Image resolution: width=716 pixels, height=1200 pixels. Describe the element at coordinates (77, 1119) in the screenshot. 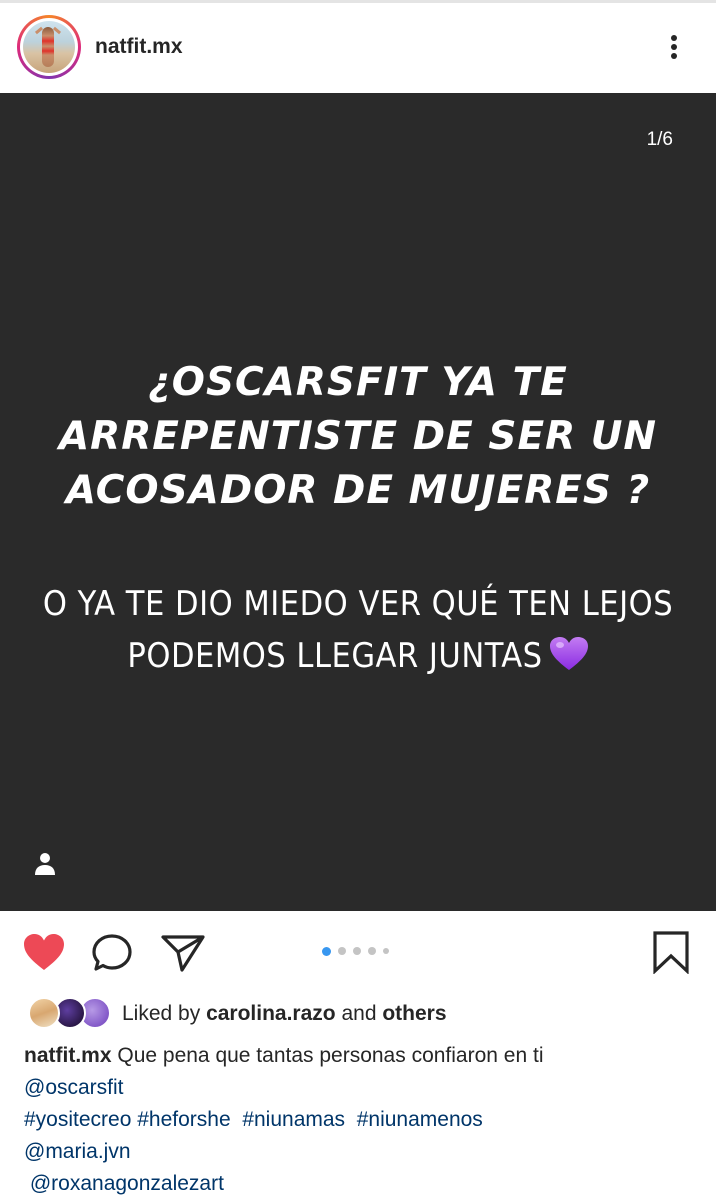

I see `hashtag-link: #yositecreo` at that location.